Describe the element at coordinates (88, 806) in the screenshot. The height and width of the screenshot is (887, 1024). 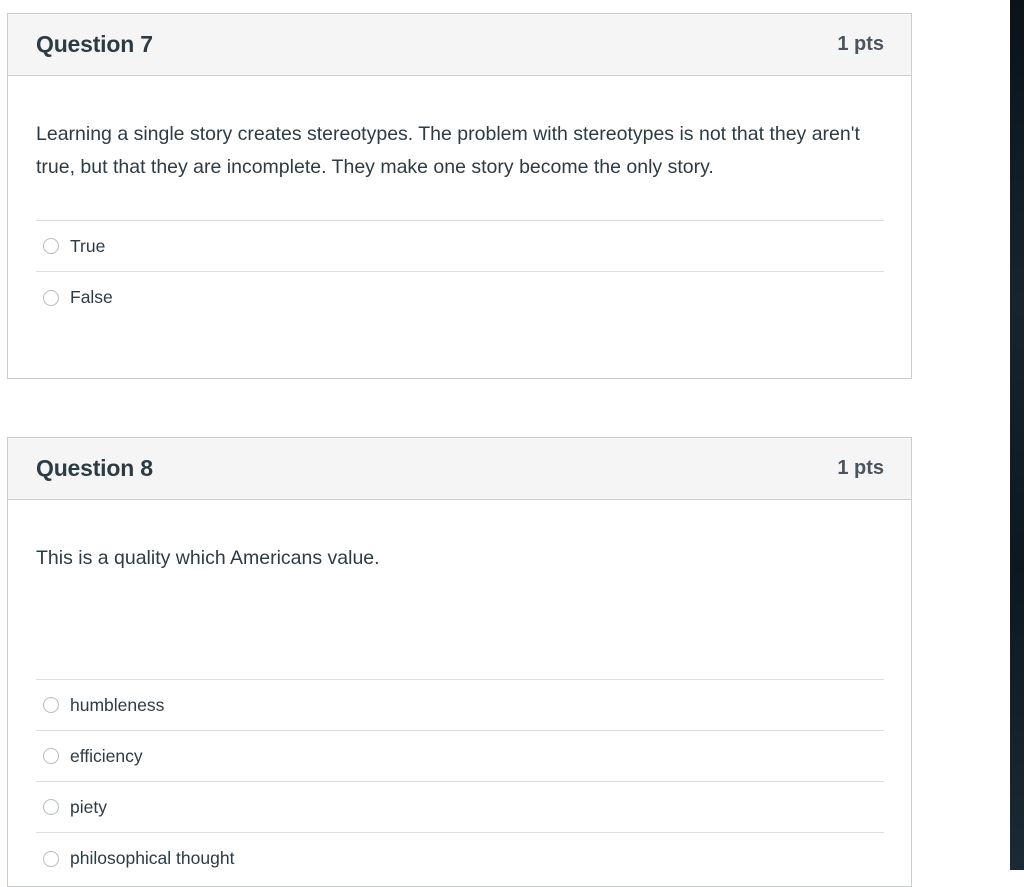
I see `answer-label: piety` at that location.